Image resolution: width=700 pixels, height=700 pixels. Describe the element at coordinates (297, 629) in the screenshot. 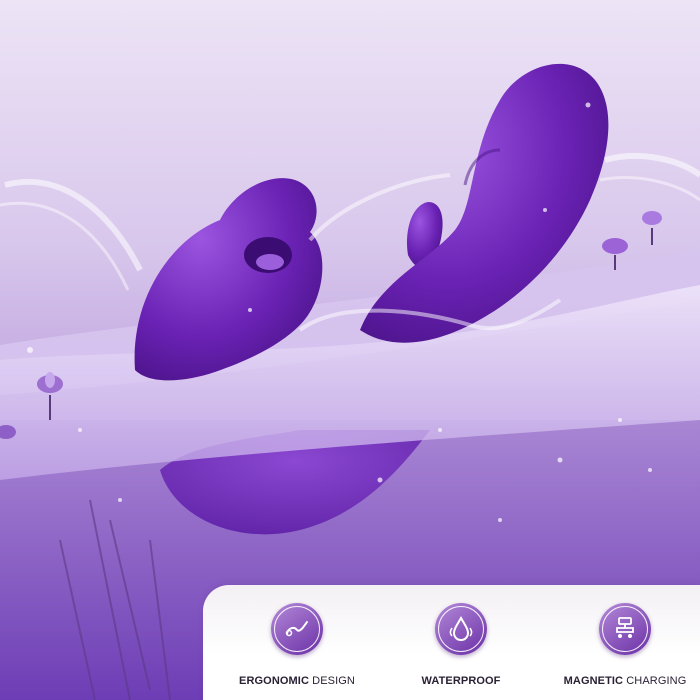

I see `curved-product-icon` at that location.